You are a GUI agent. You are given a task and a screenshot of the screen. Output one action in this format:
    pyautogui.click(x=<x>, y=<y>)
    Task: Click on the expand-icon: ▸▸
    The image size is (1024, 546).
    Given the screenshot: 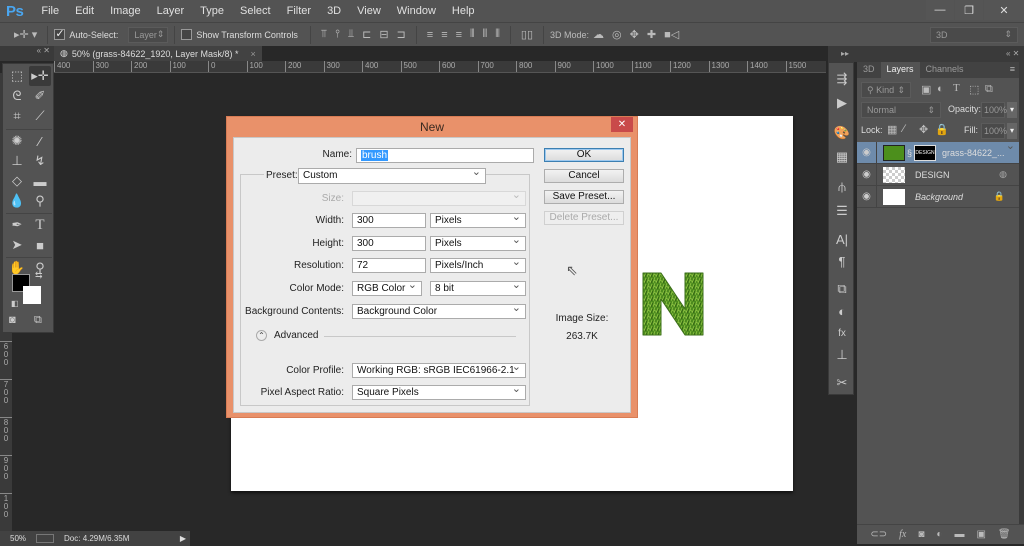 What is the action you would take?
    pyautogui.click(x=845, y=53)
    